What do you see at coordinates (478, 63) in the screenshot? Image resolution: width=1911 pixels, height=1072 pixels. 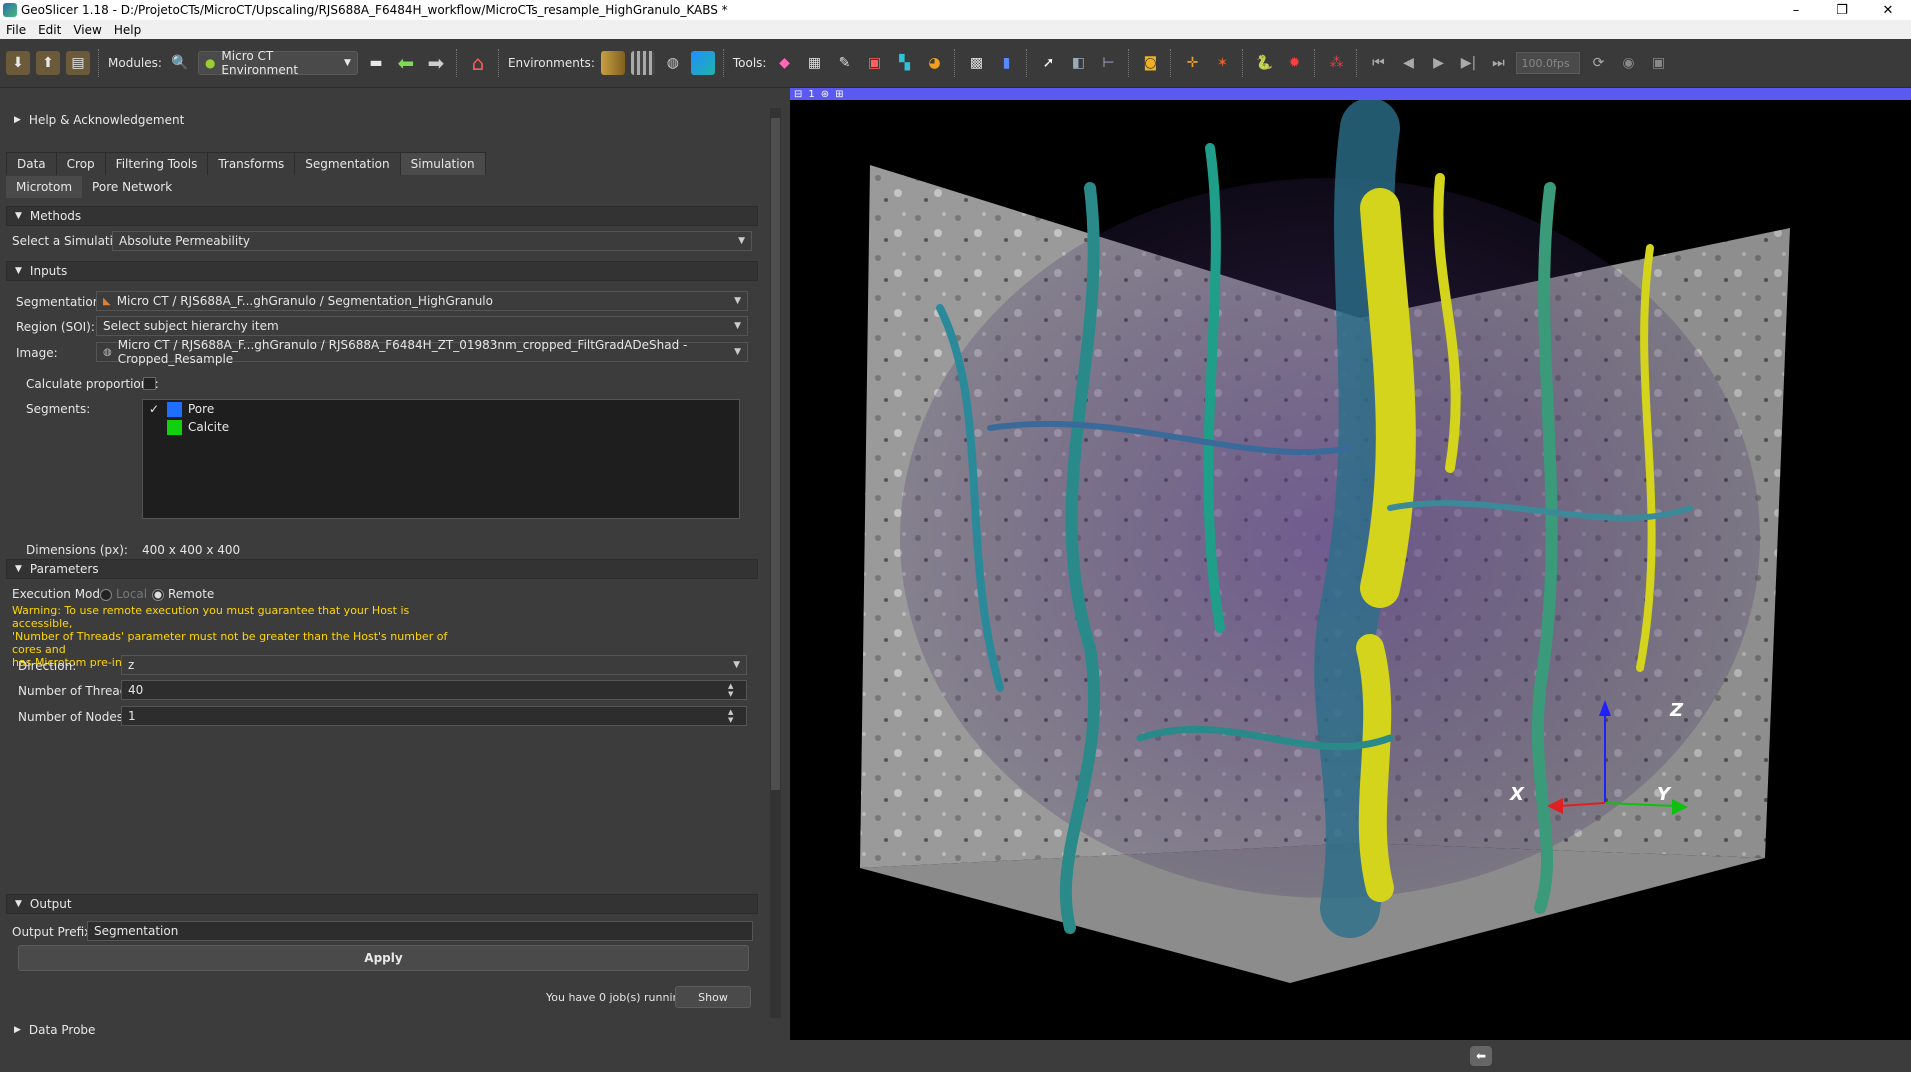 I see `home-icon: ⌂` at bounding box center [478, 63].